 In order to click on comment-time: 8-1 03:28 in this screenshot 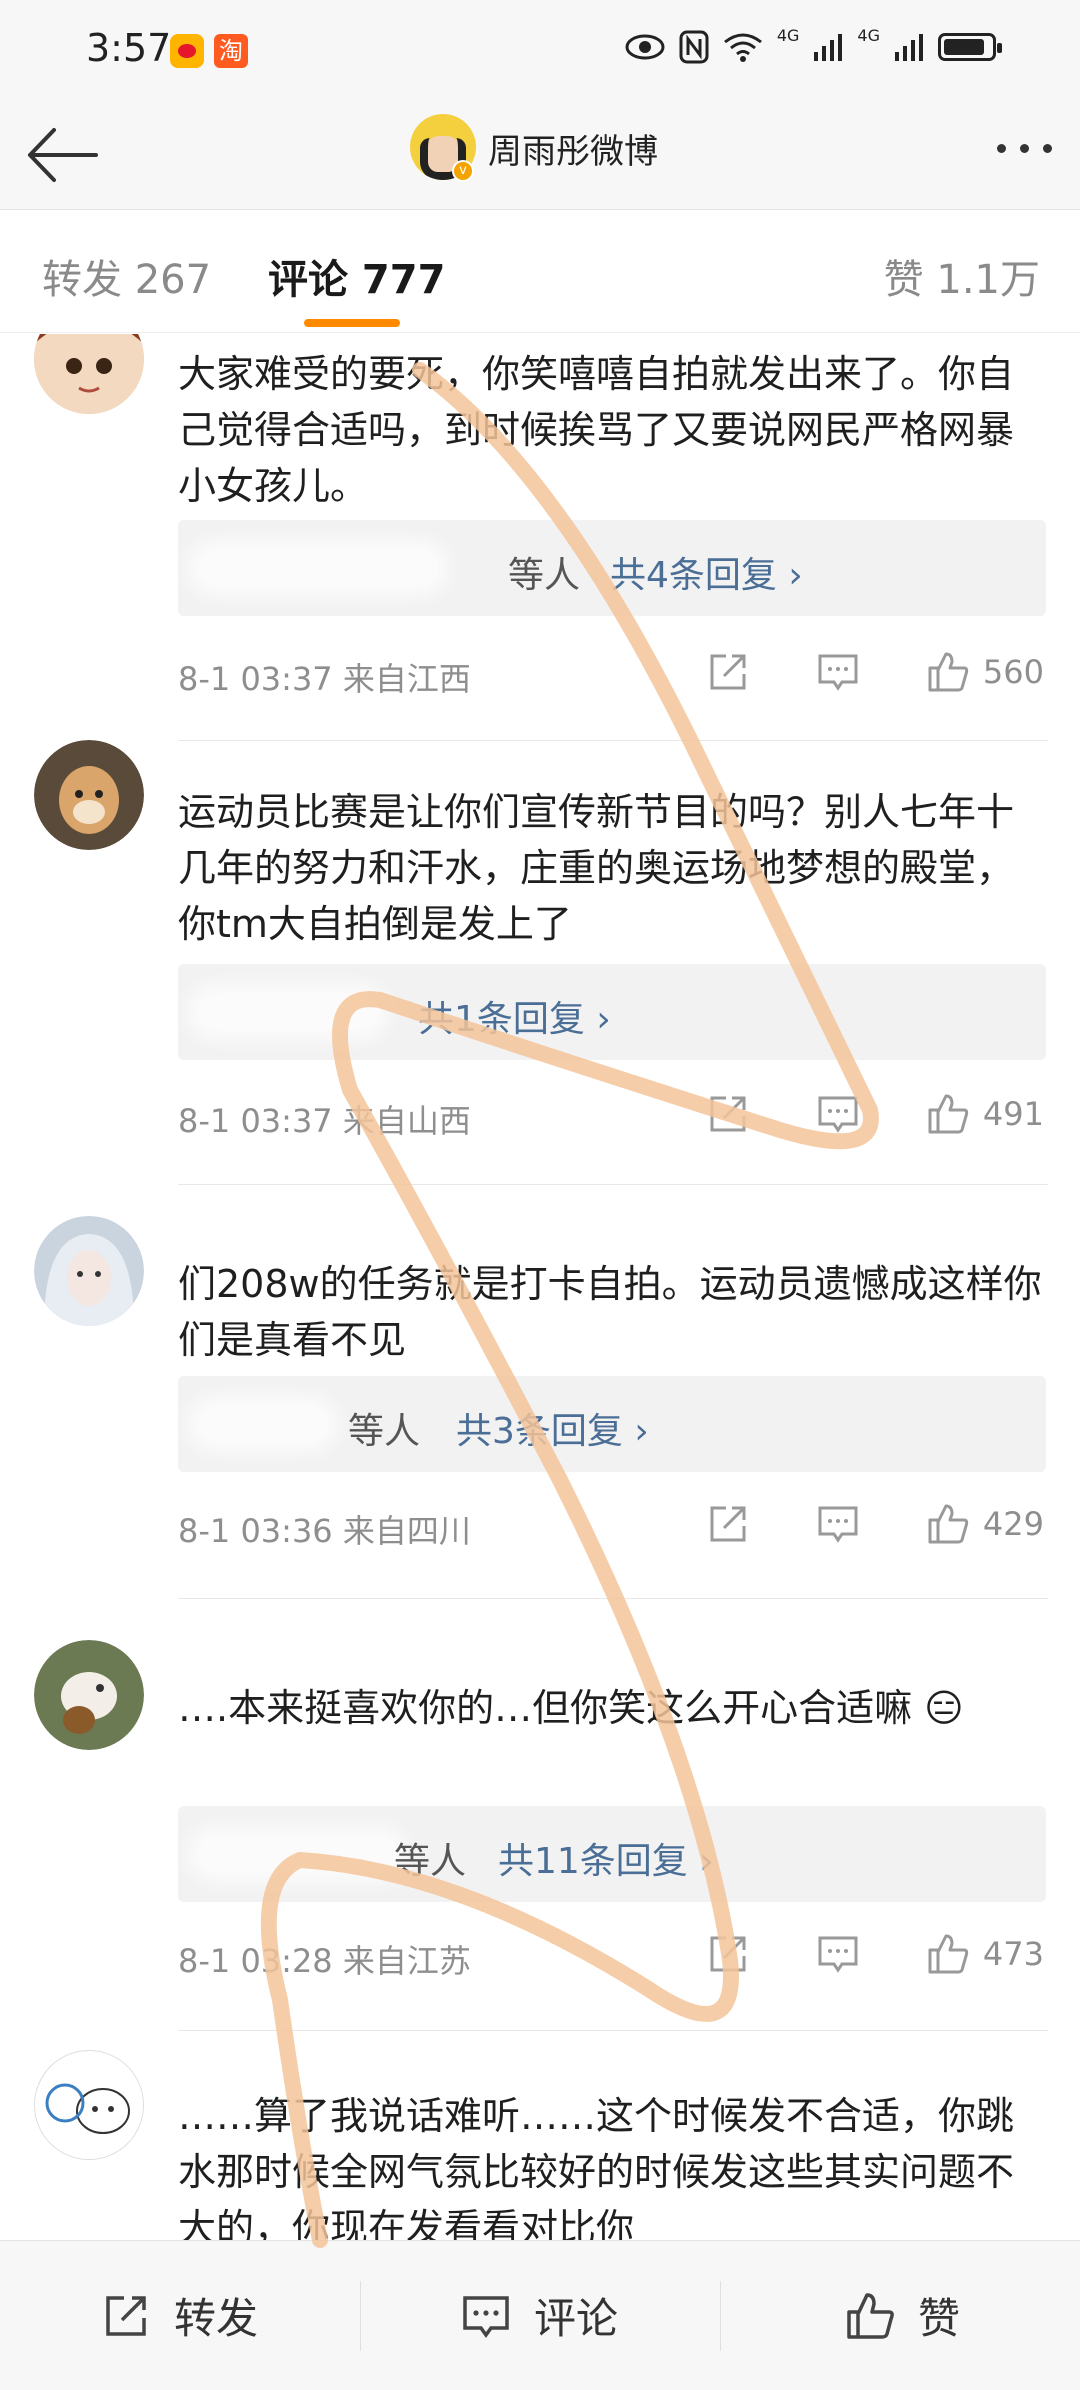, I will do `click(255, 1961)`.